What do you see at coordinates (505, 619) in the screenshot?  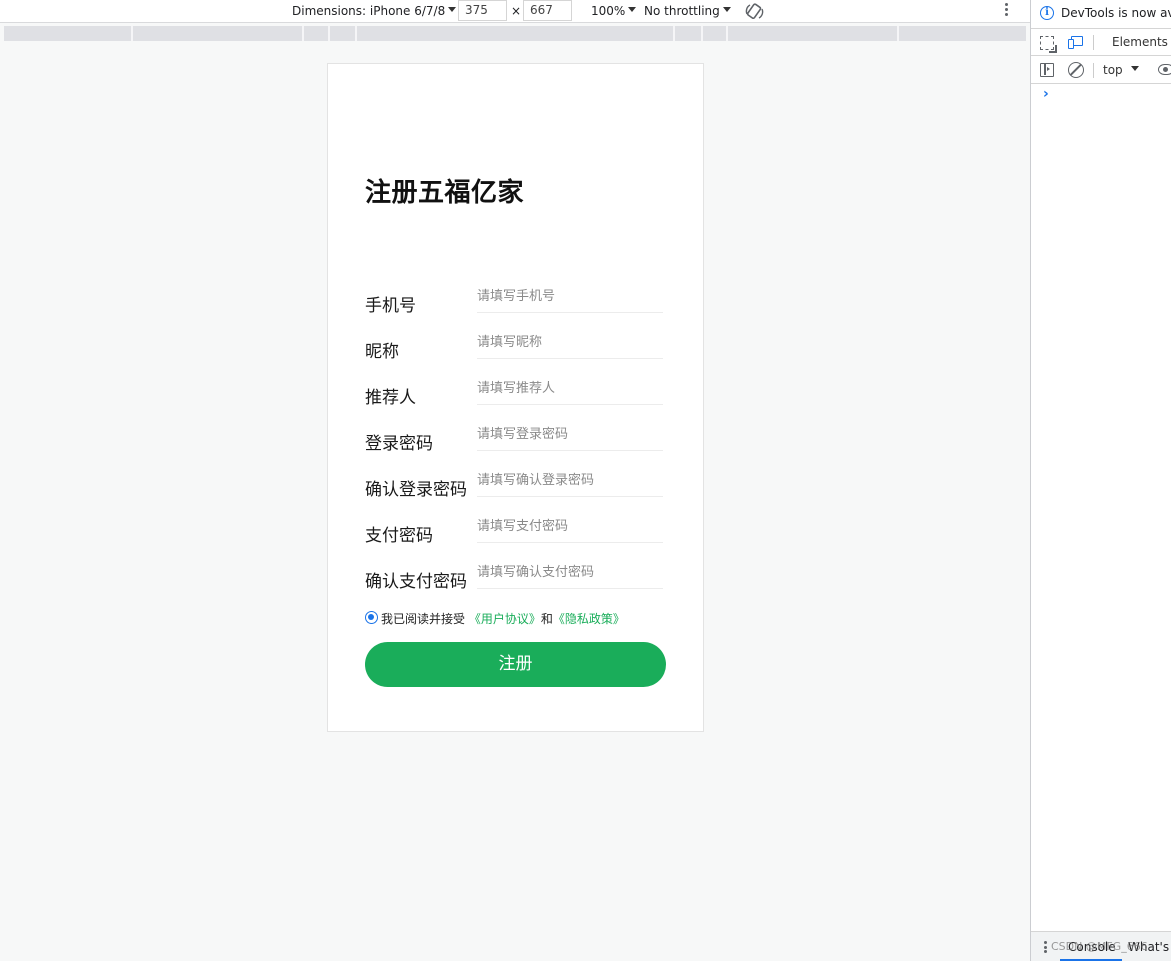 I see `user-agreement-link: 《用户协议》` at bounding box center [505, 619].